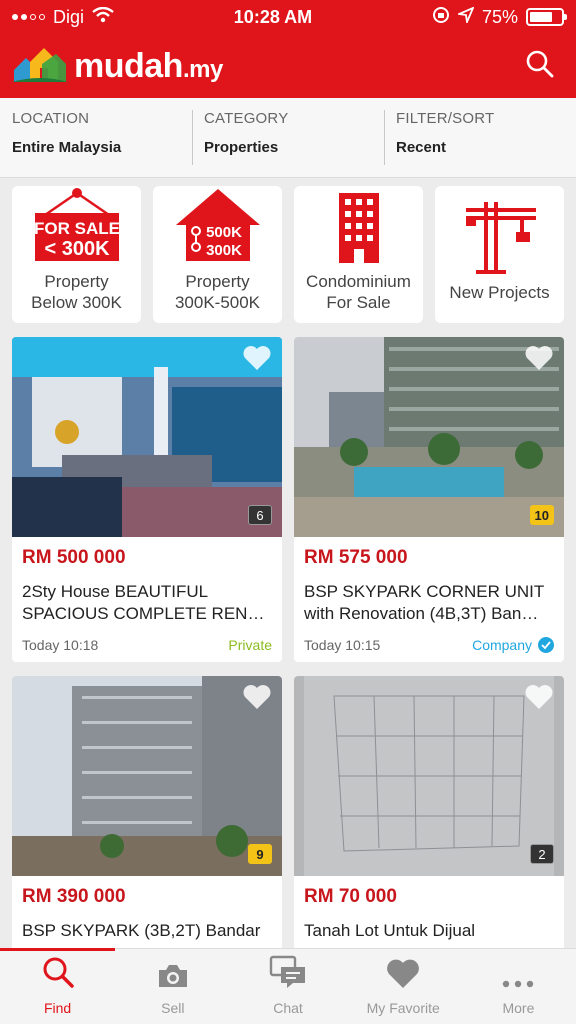 The height and width of the screenshot is (1024, 576). What do you see at coordinates (60, 645) in the screenshot?
I see `listing-time: Today 10:18` at bounding box center [60, 645].